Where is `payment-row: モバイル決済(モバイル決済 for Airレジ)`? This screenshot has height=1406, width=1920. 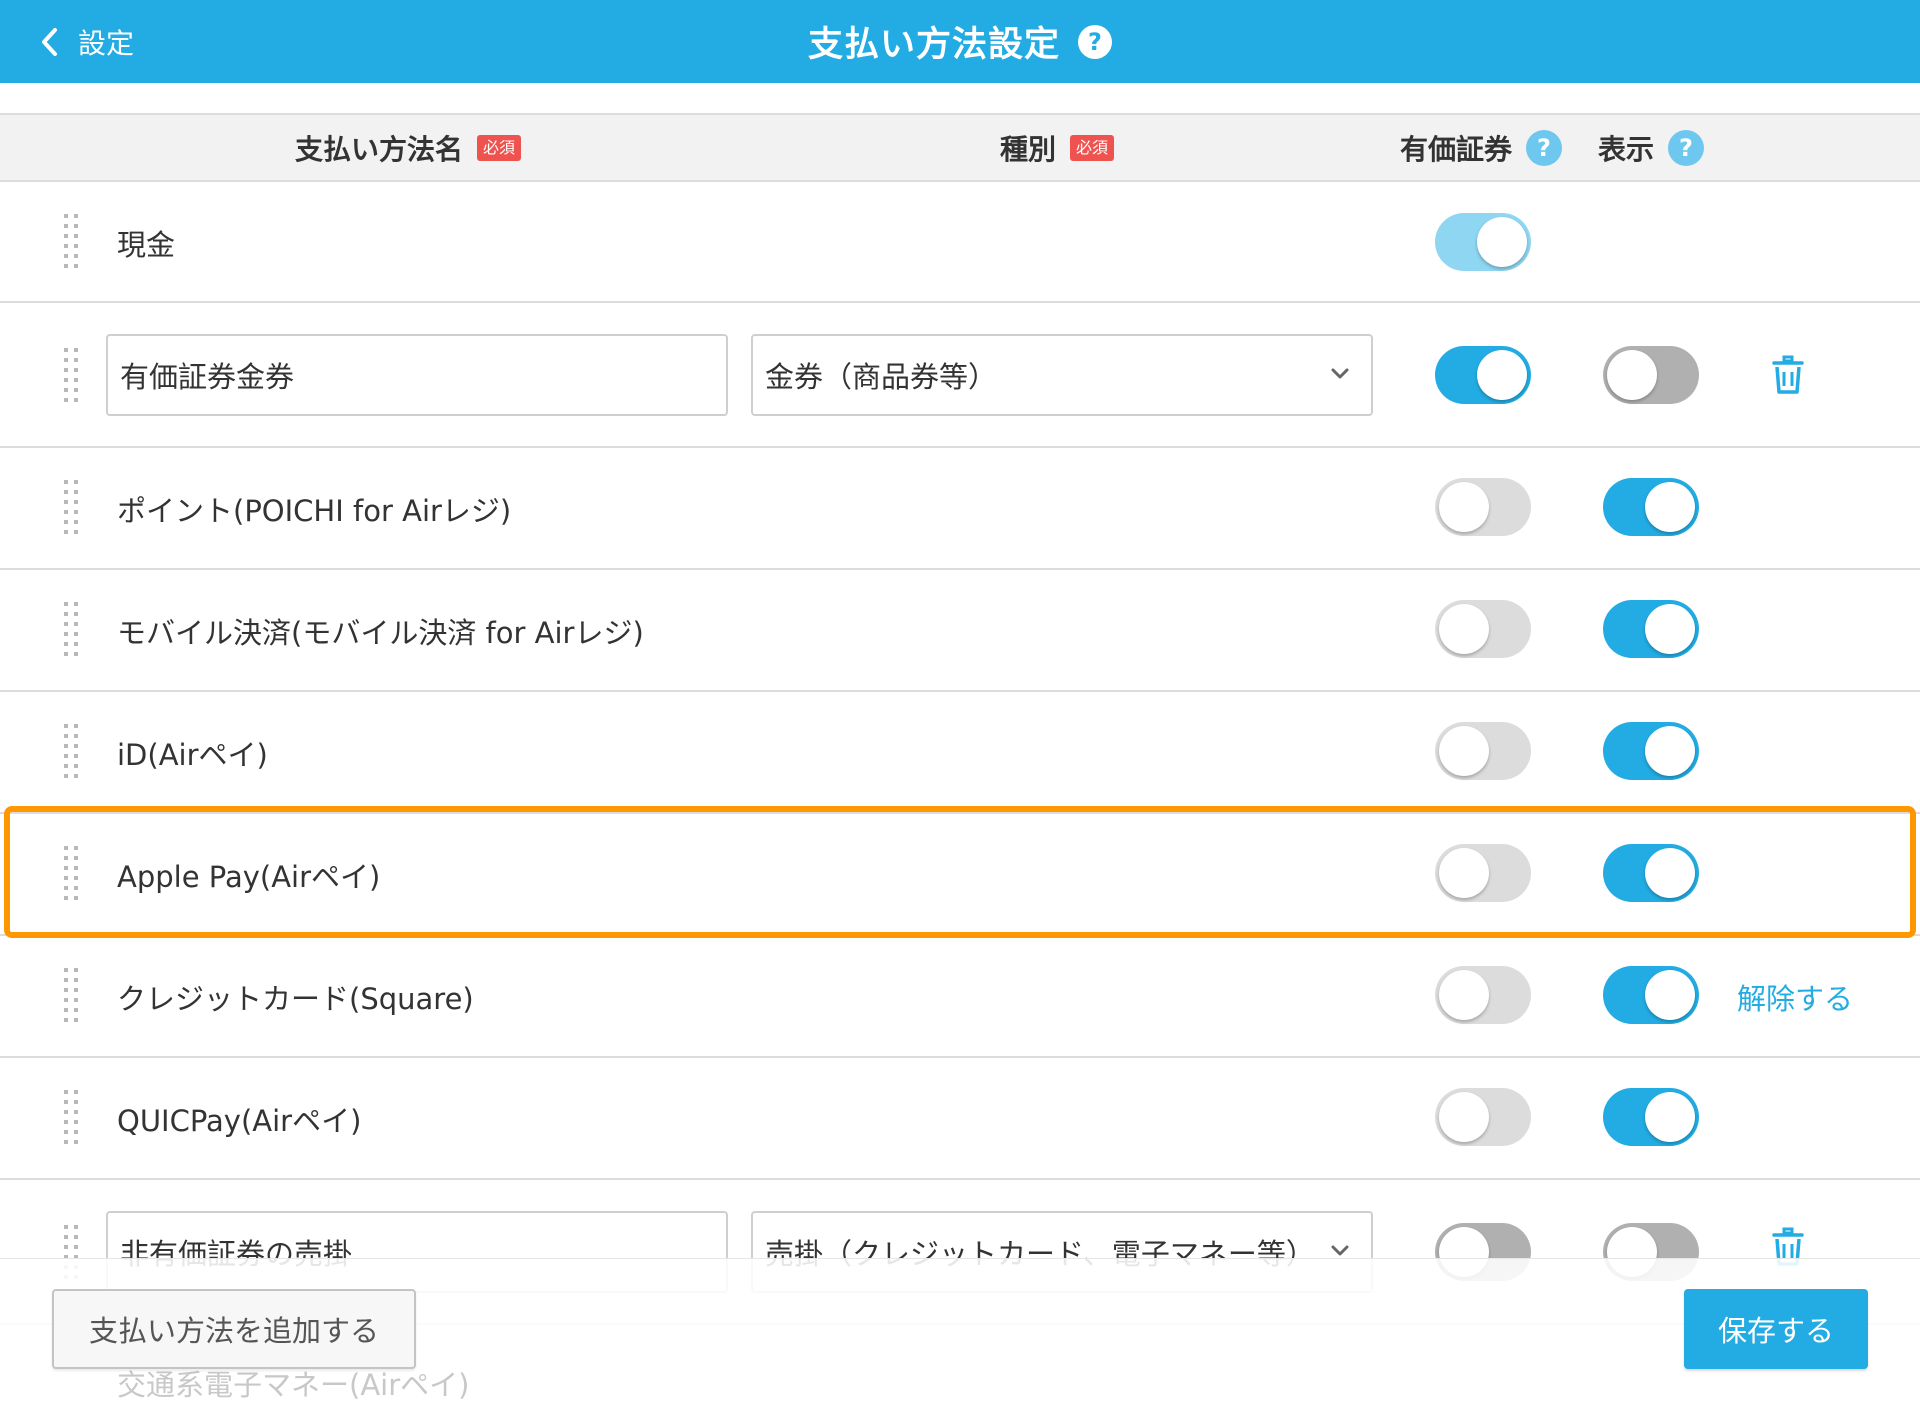
payment-row: モバイル決済(モバイル決済 for Airレジ) is located at coordinates (960, 631).